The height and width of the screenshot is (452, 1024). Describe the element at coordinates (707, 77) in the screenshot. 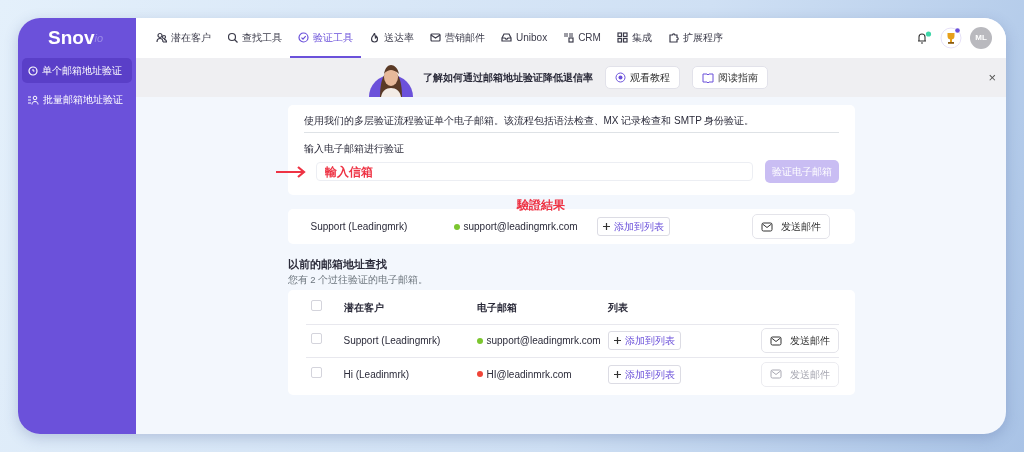

I see `book-icon` at that location.